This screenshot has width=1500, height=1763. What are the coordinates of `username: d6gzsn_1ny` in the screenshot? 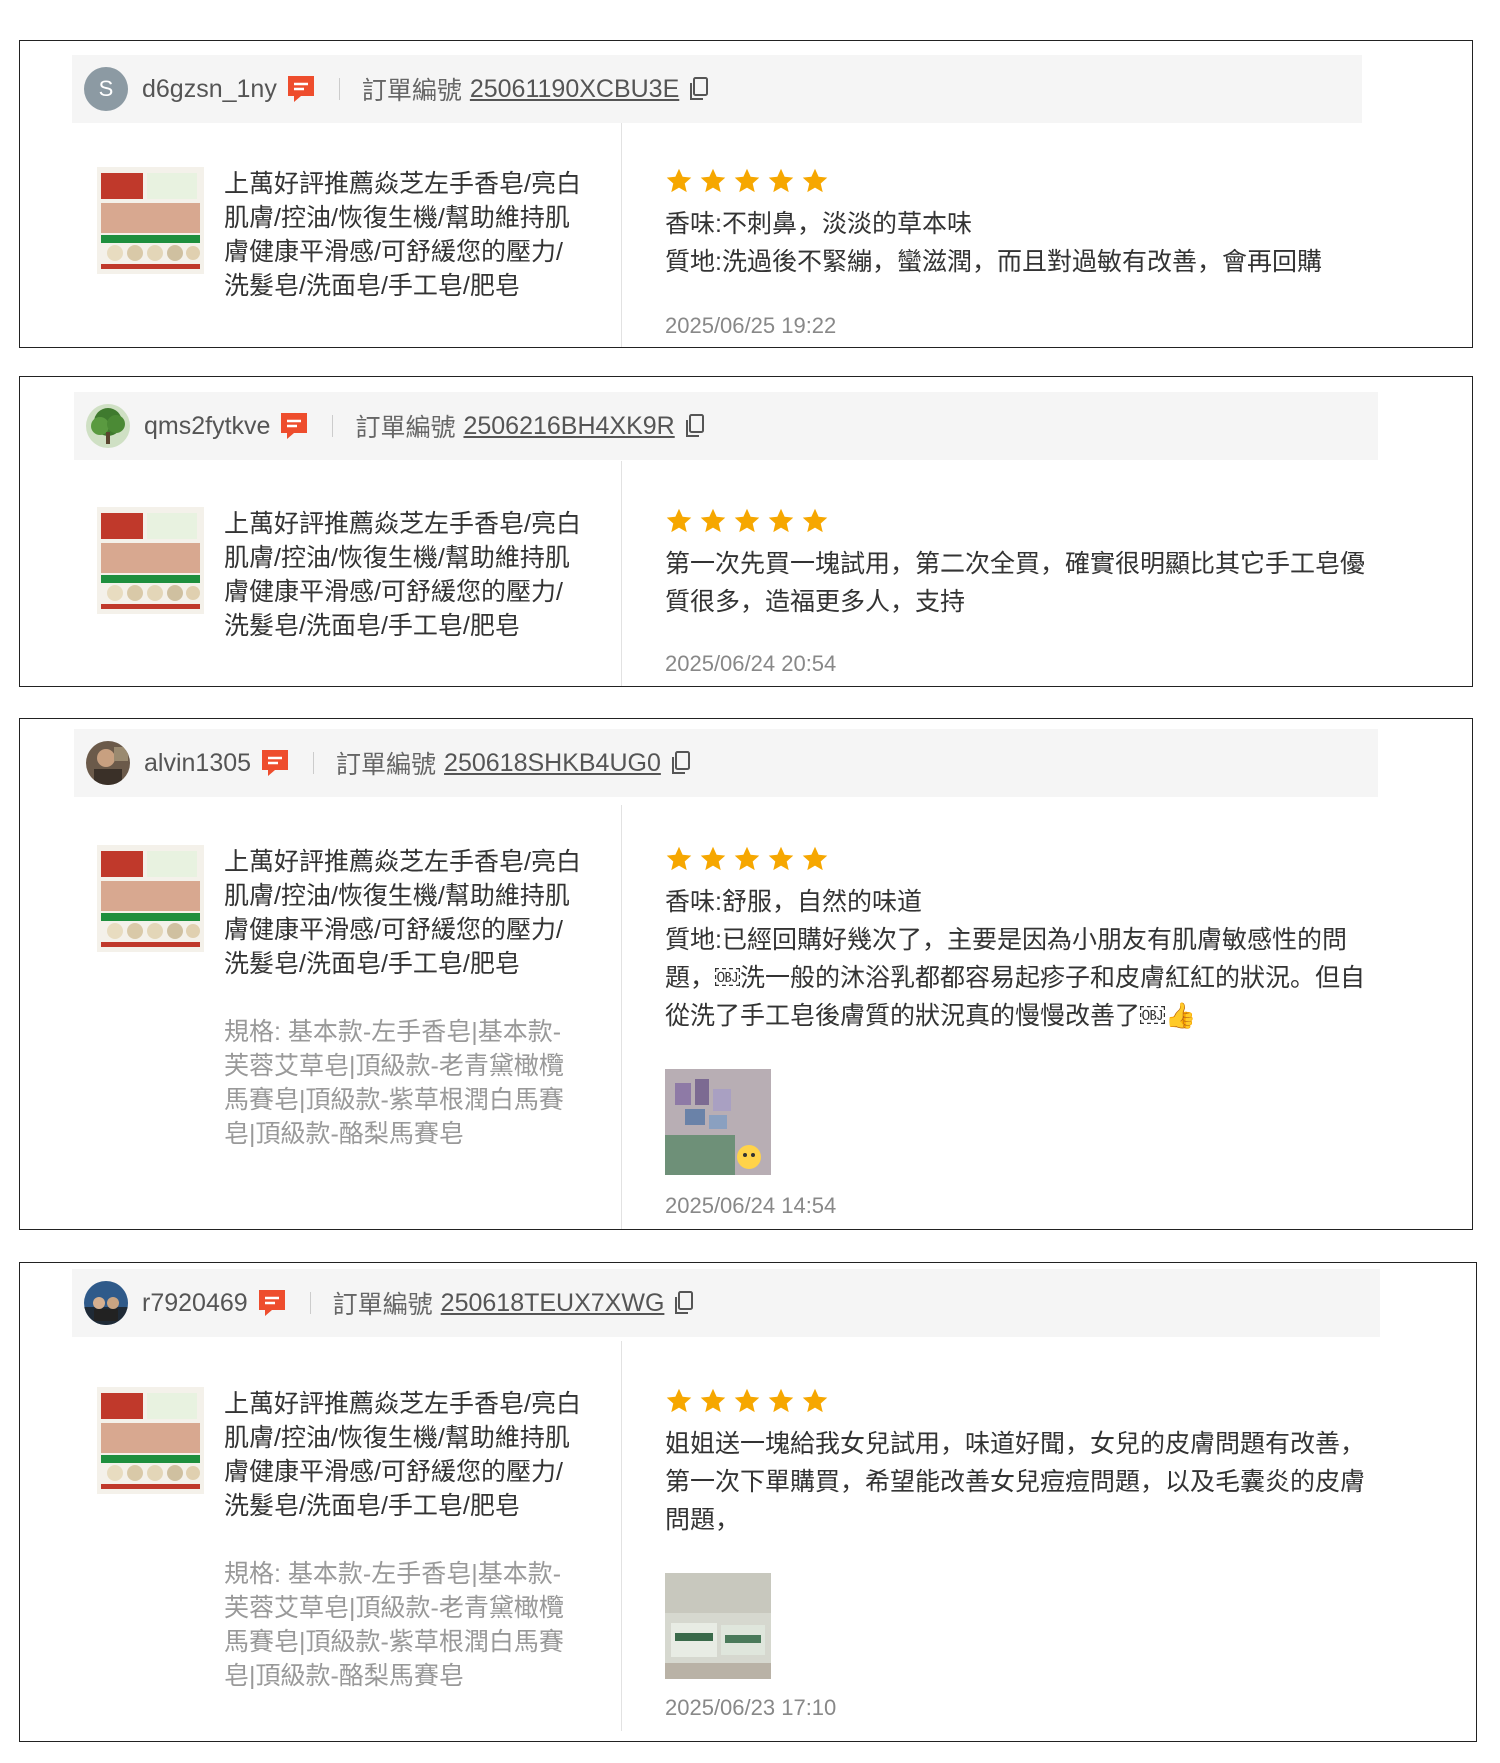 It's located at (209, 89).